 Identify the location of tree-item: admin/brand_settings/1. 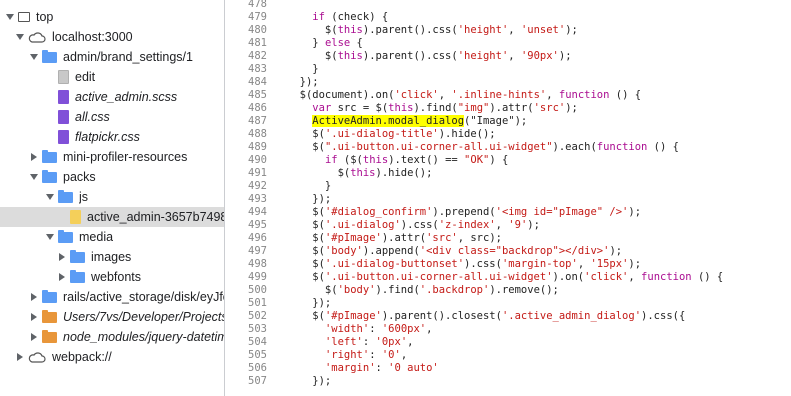
(112, 57).